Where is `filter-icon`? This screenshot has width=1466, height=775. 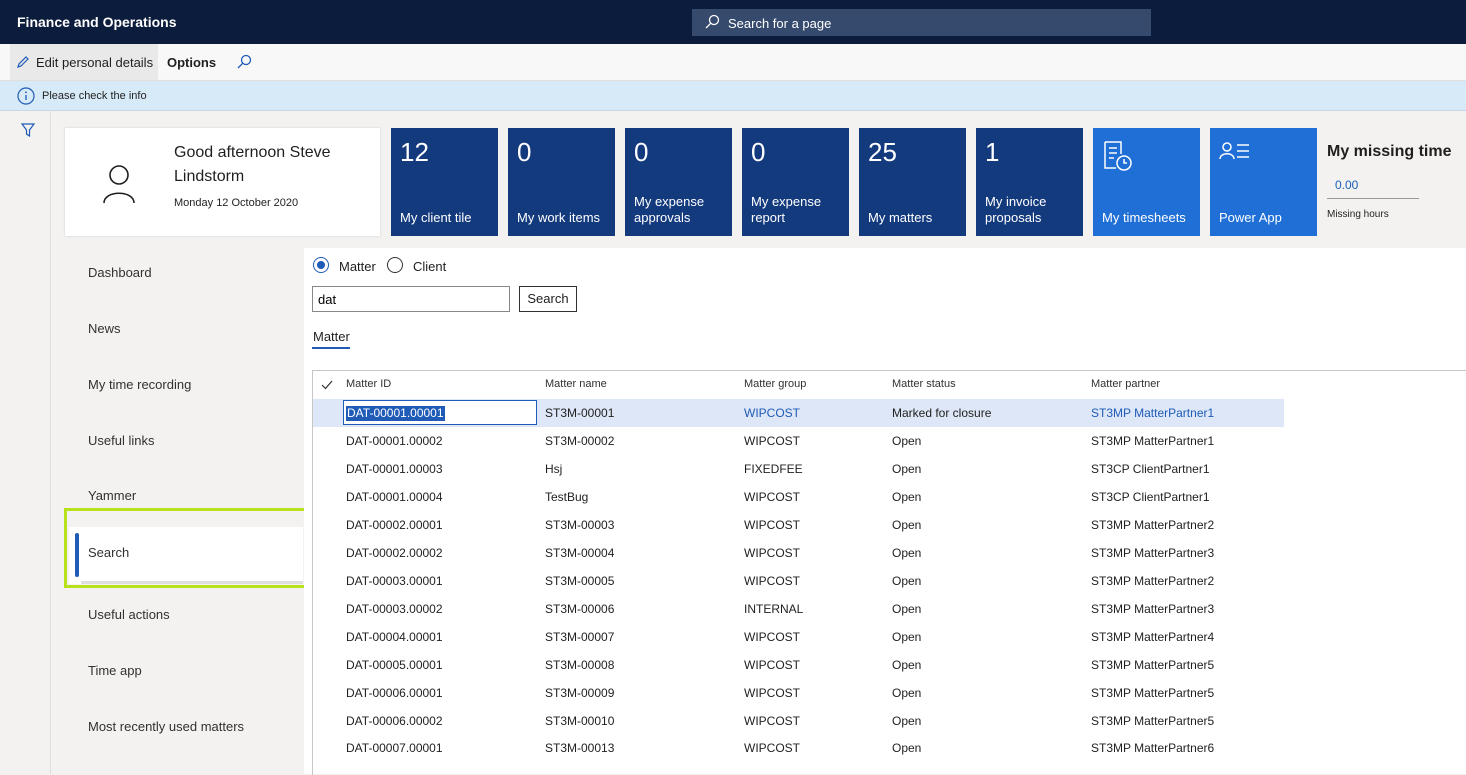 filter-icon is located at coordinates (28, 130).